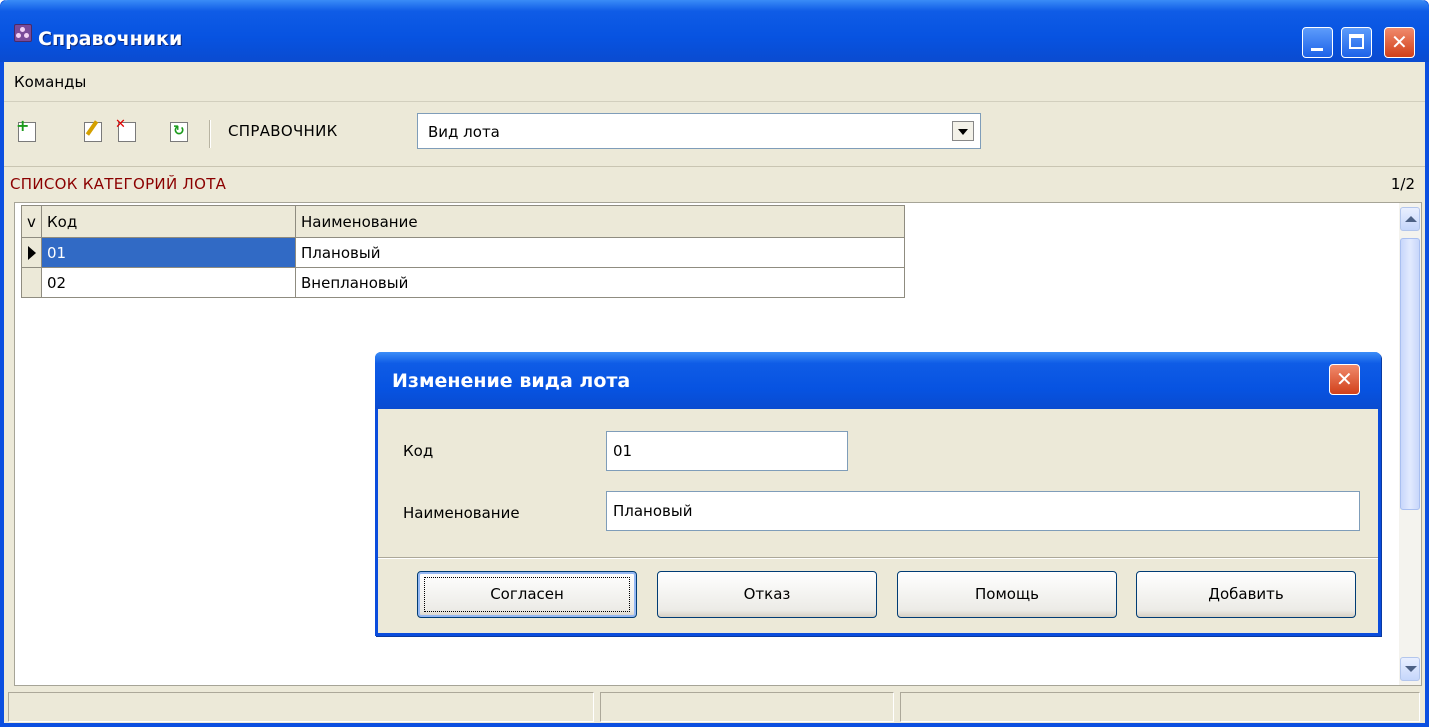 This screenshot has width=1429, height=727. What do you see at coordinates (1410, 669) in the screenshot?
I see `scroll-down-button` at bounding box center [1410, 669].